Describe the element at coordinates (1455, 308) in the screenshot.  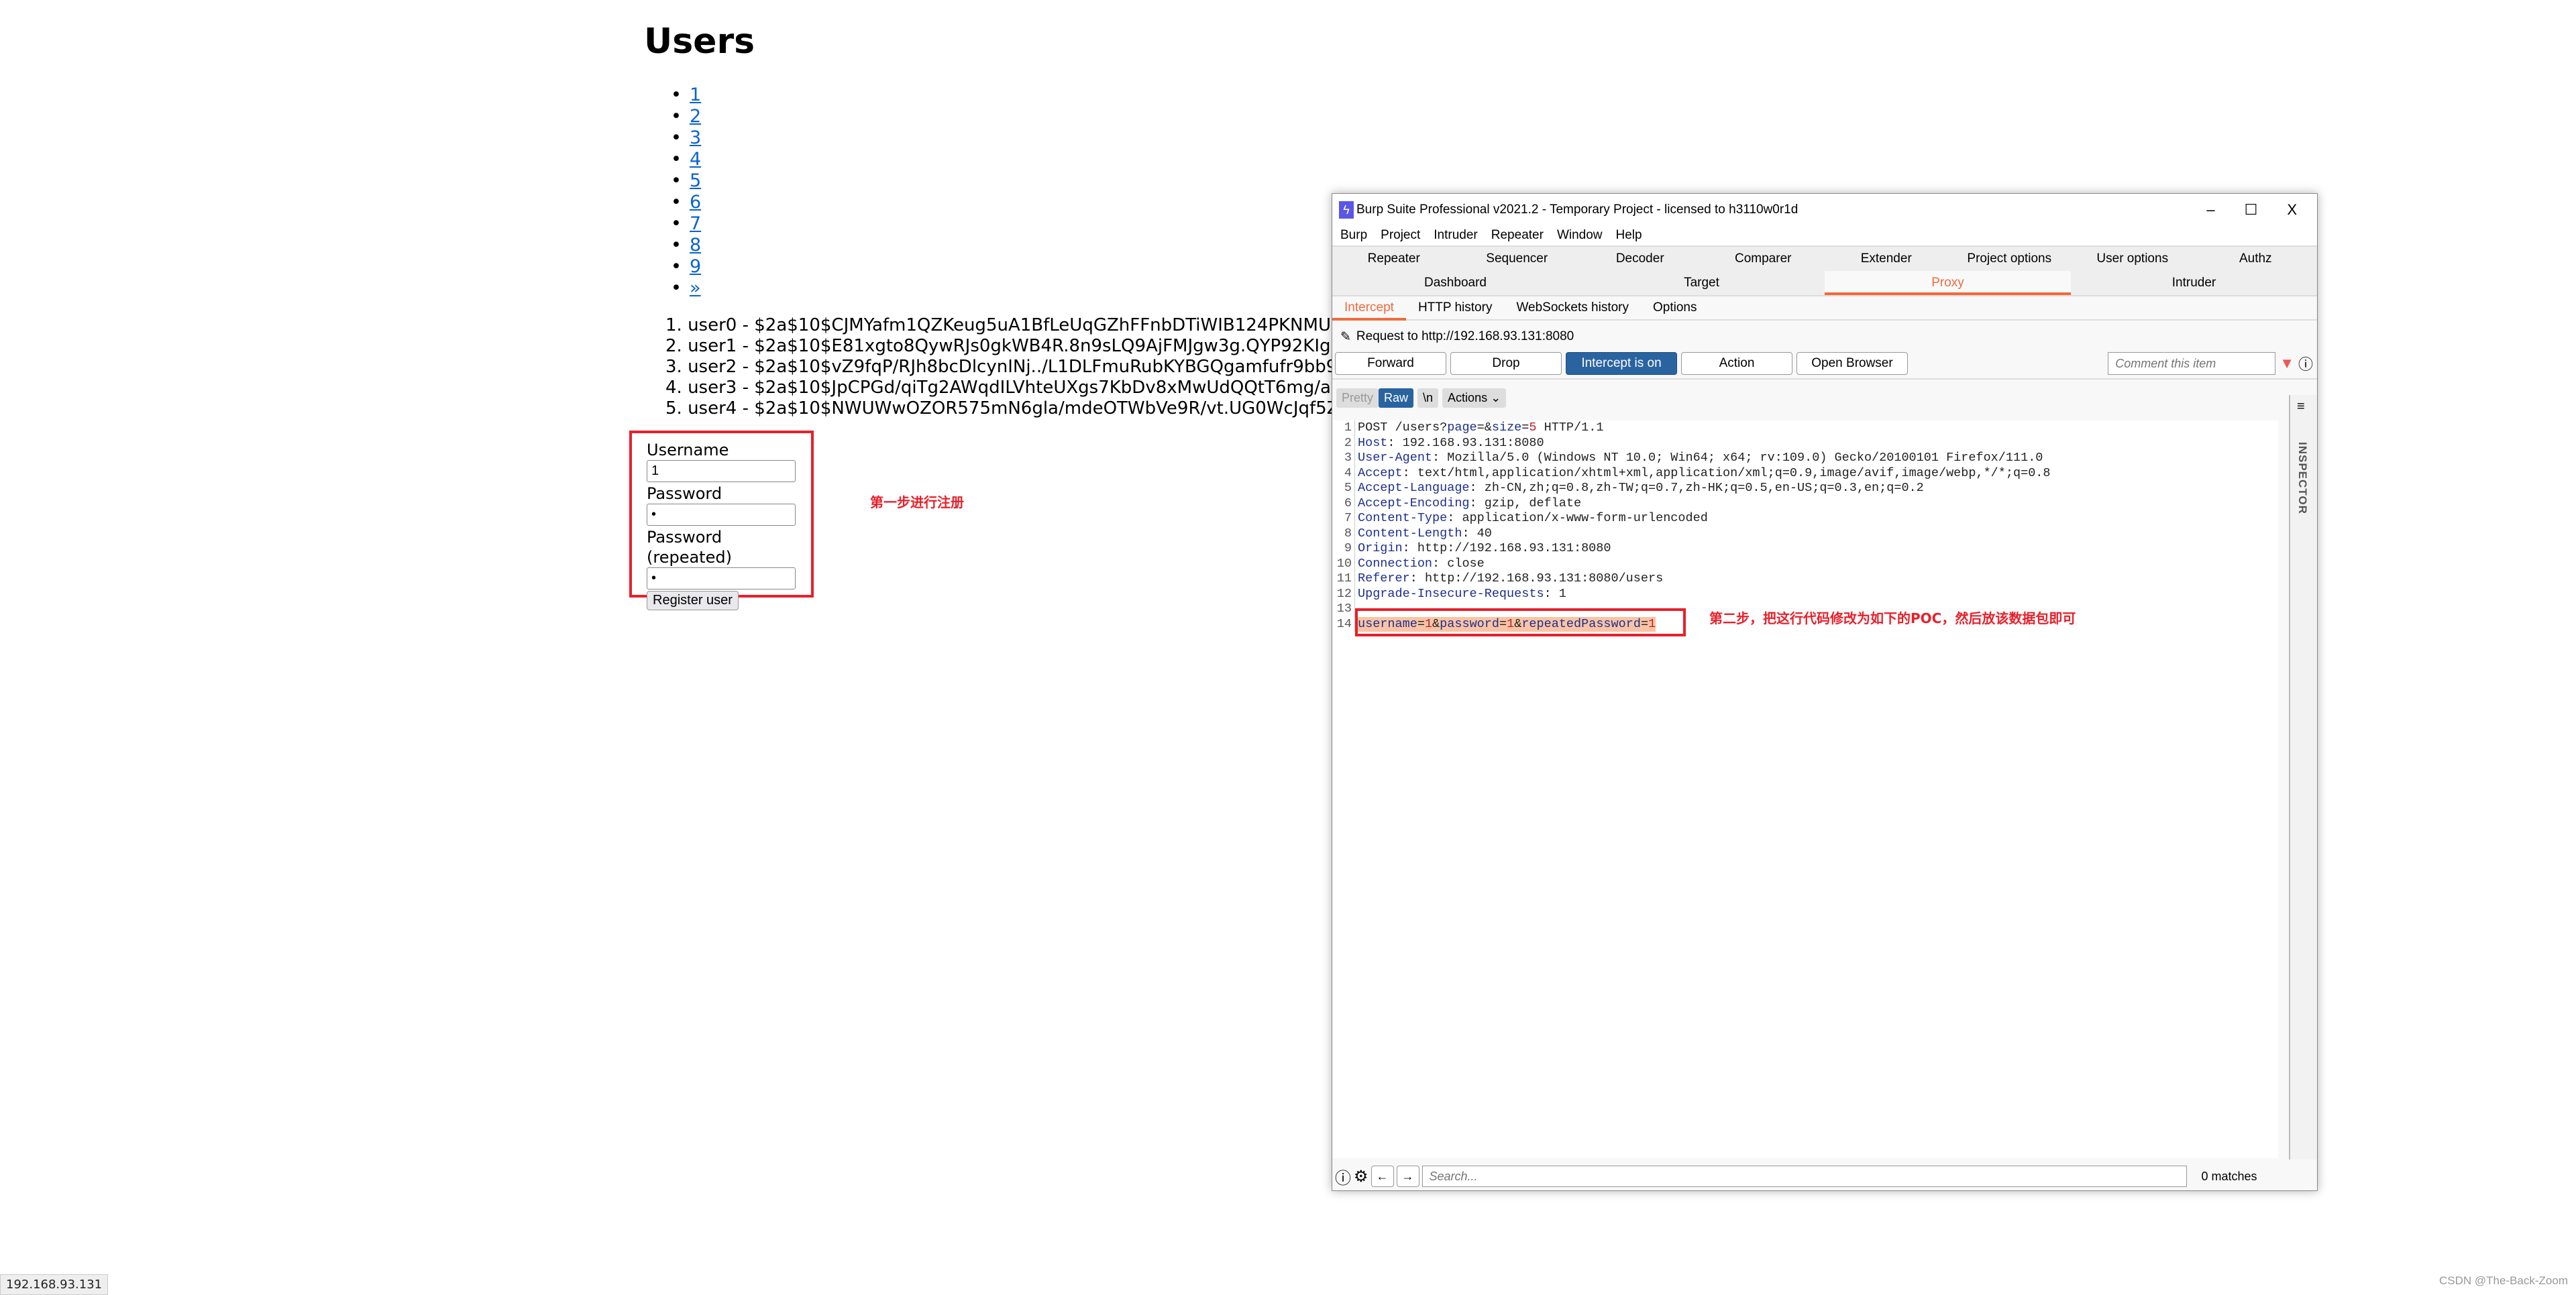
I see `subtab-http-history: HTTP history` at that location.